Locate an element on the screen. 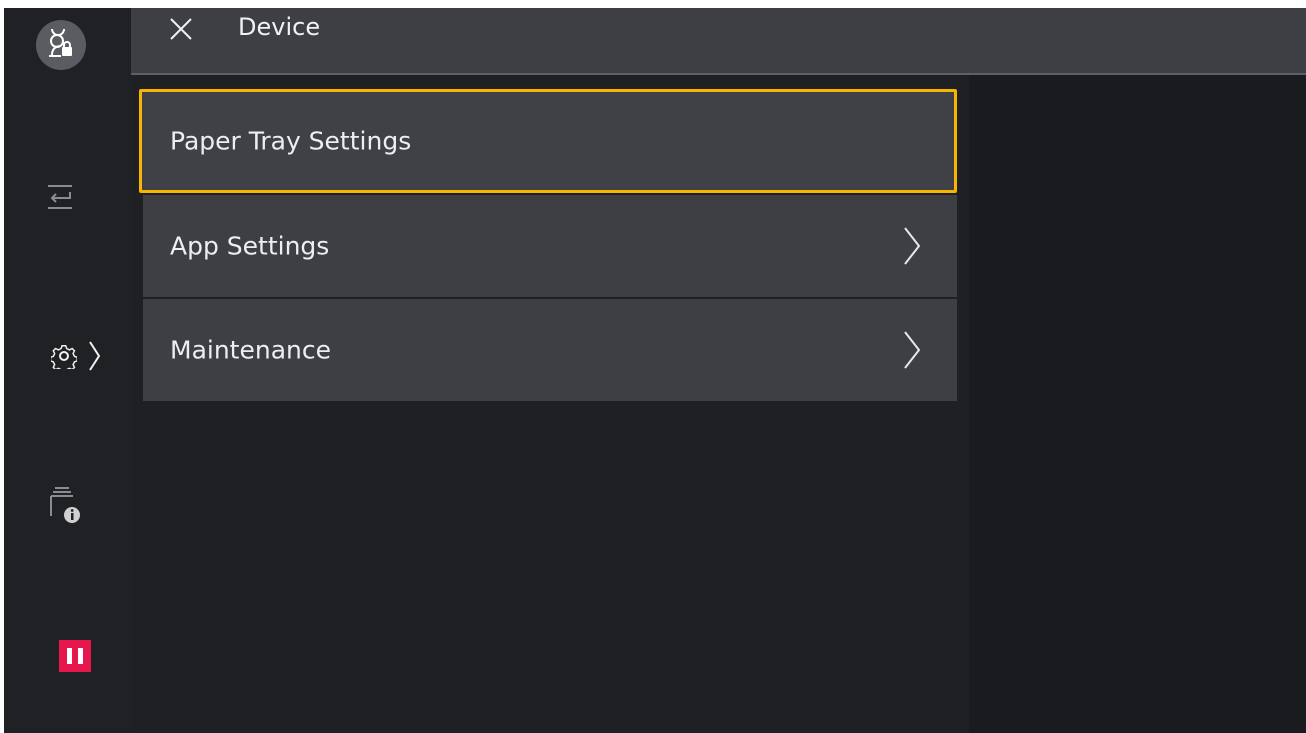  job-flow-icon is located at coordinates (60, 197).